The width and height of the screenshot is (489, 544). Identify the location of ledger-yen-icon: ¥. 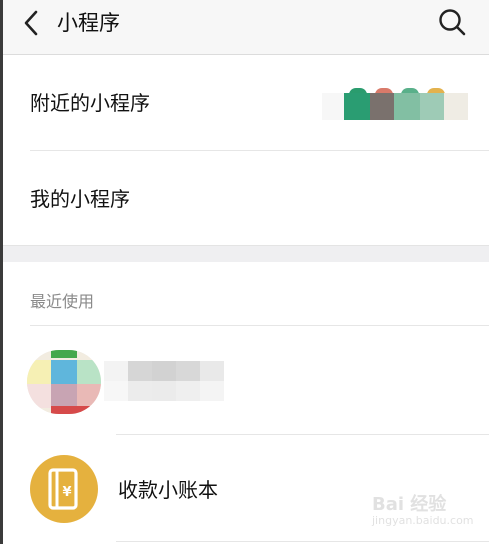
(63, 489).